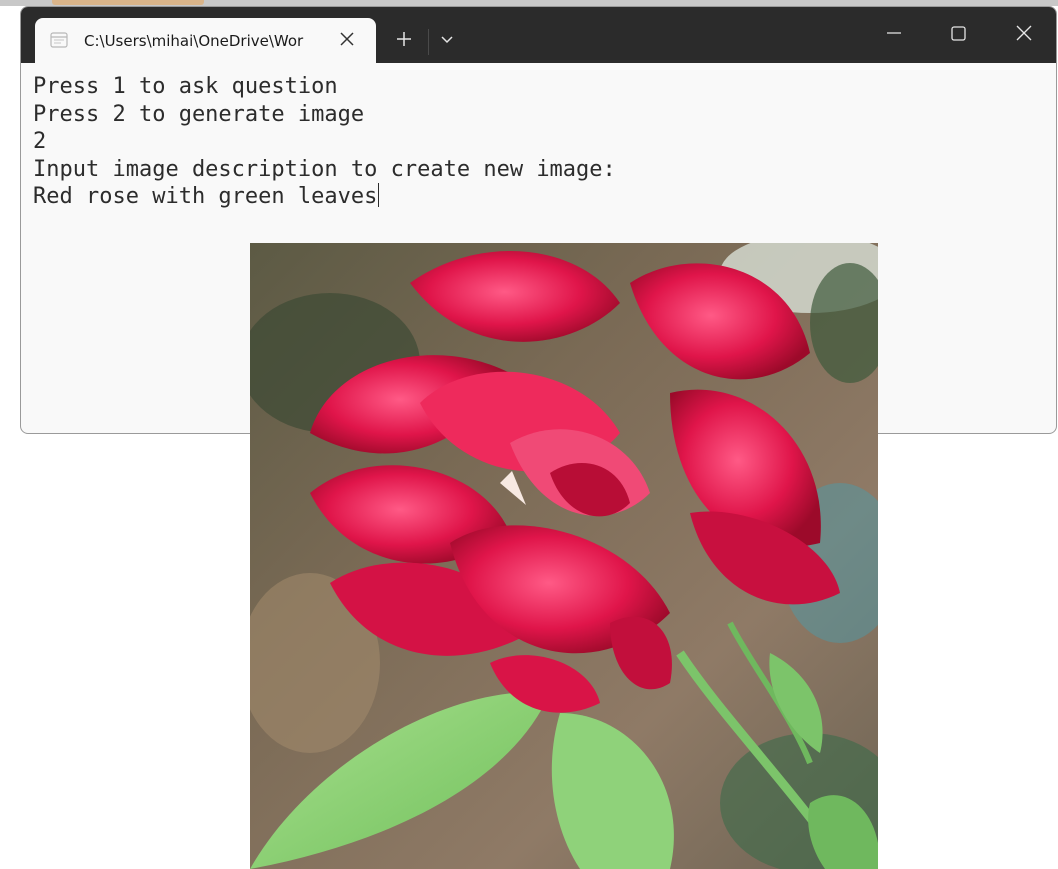 The width and height of the screenshot is (1058, 869). What do you see at coordinates (40, 142) in the screenshot?
I see `console-line: 2` at bounding box center [40, 142].